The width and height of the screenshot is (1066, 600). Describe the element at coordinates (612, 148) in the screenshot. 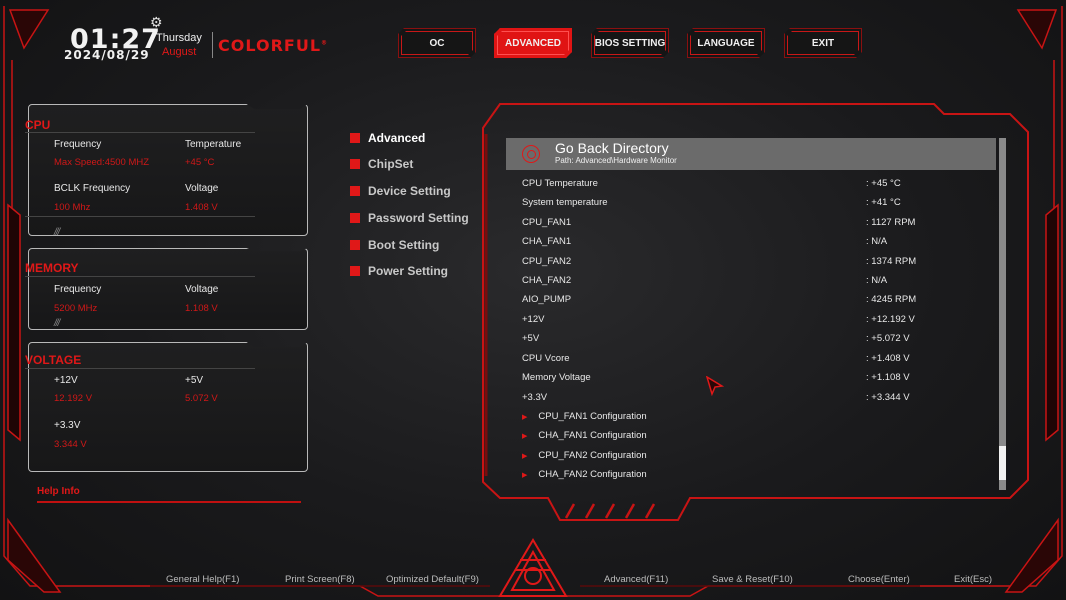

I see `go-back-title: Go Back Directory` at that location.